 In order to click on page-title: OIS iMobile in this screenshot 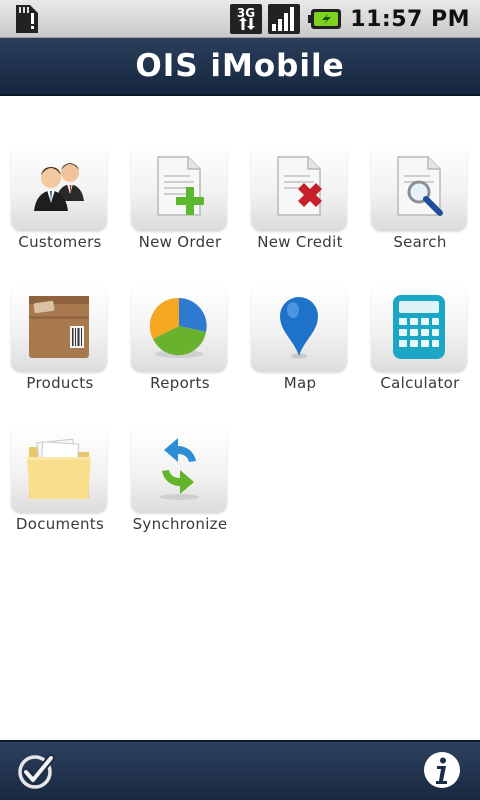, I will do `click(240, 66)`.